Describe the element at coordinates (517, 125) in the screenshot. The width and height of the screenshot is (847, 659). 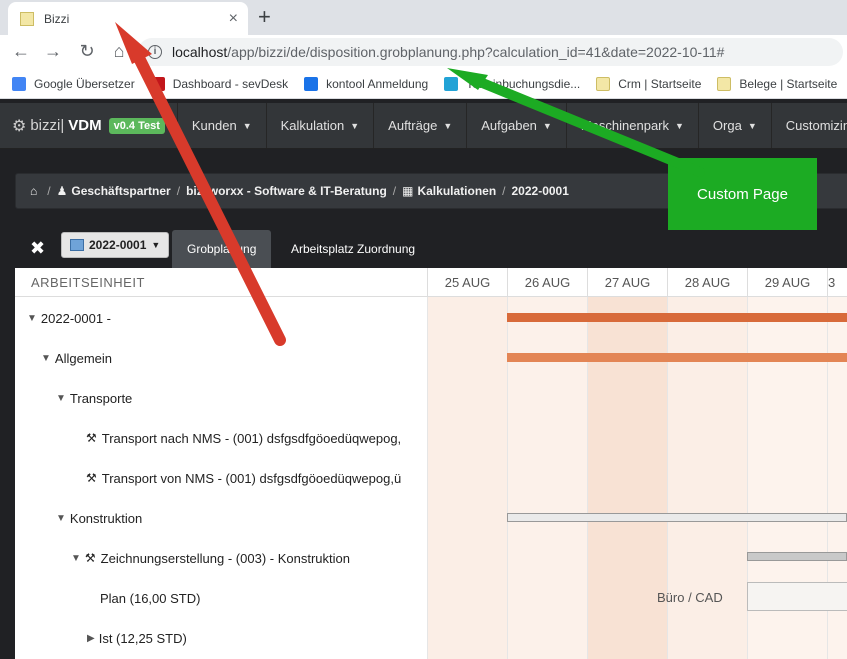
I see `nav-aufgaben: Aufgaben ▼` at that location.